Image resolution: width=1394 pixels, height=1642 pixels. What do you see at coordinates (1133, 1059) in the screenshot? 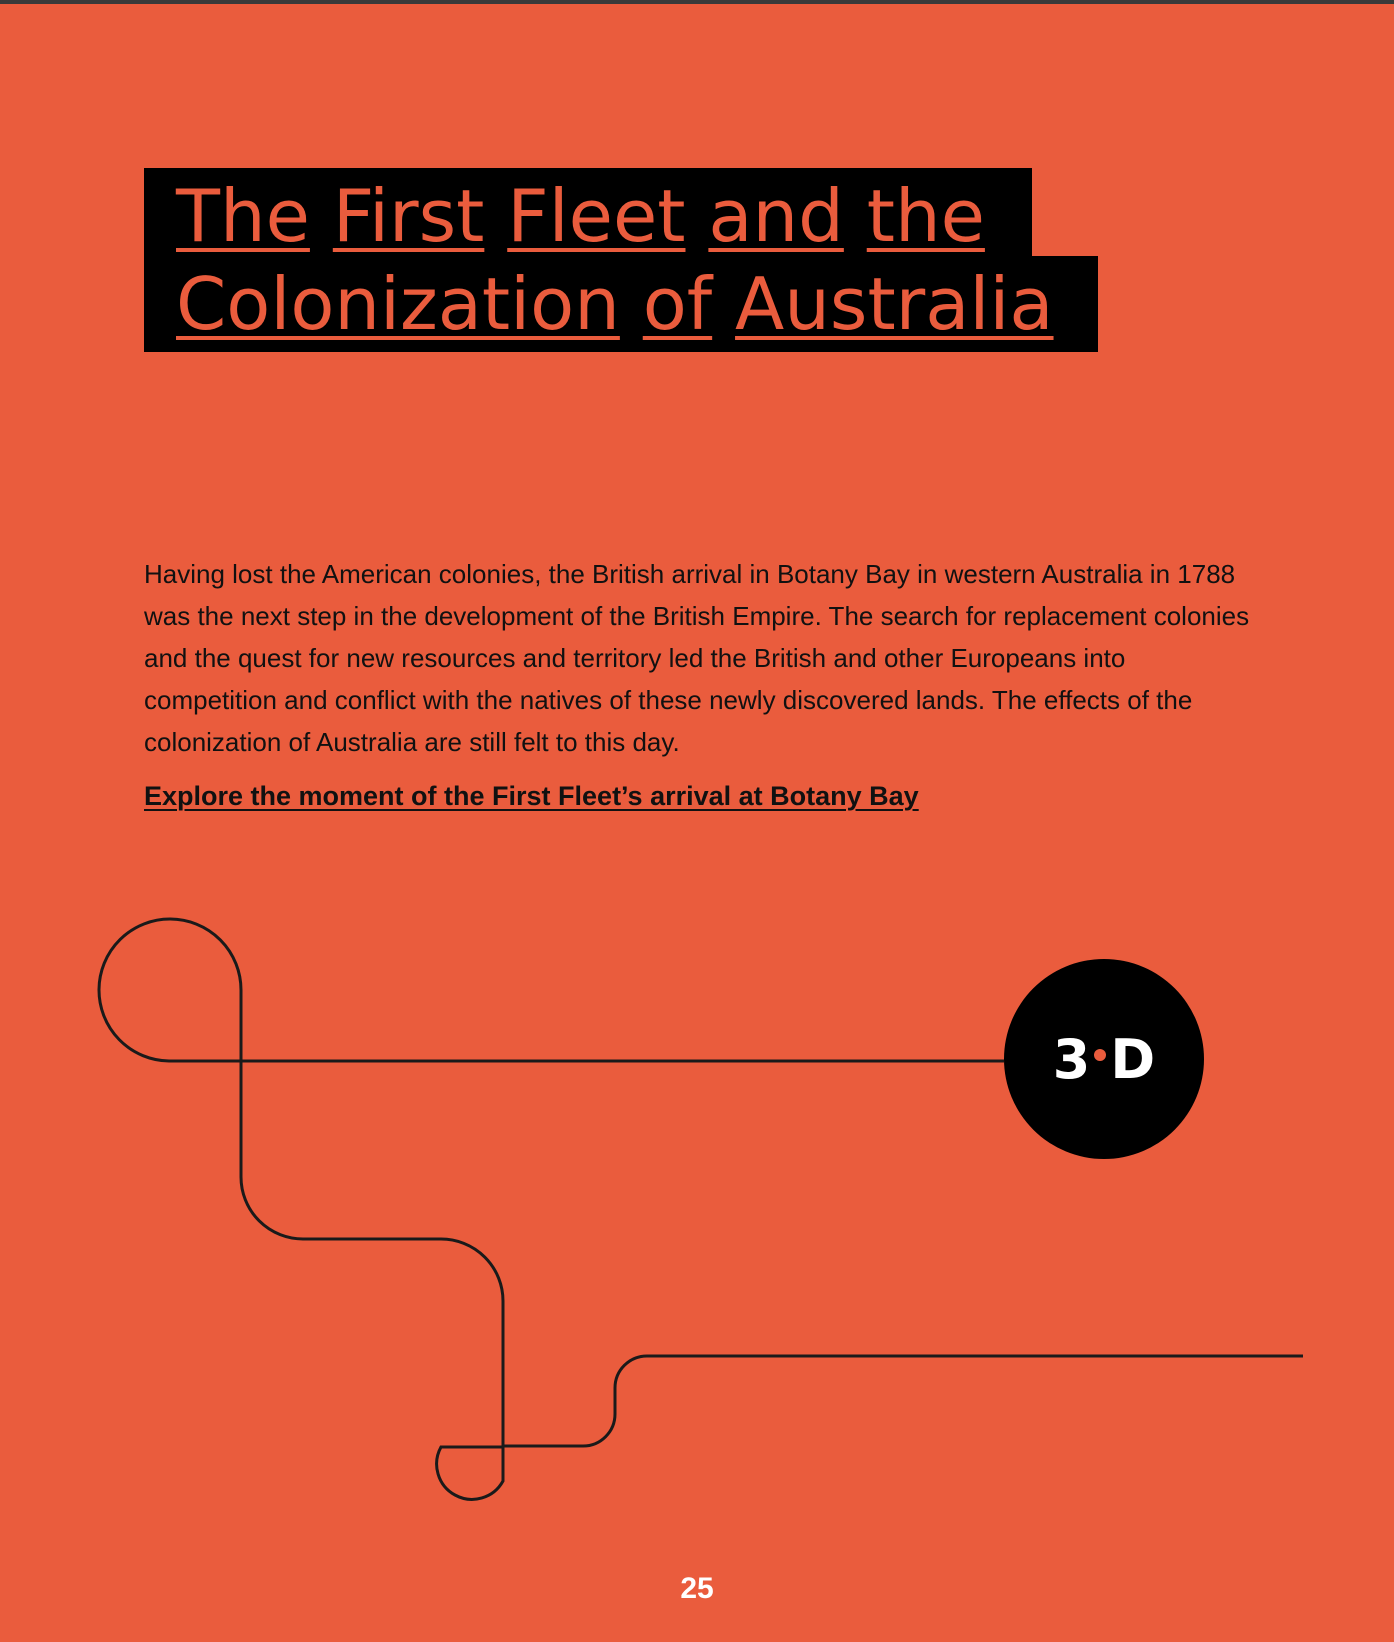
I see `badge-d: D` at bounding box center [1133, 1059].